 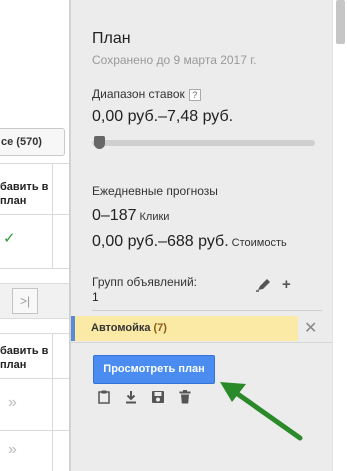 I want to click on filter-pill: ce (570), so click(x=32, y=142).